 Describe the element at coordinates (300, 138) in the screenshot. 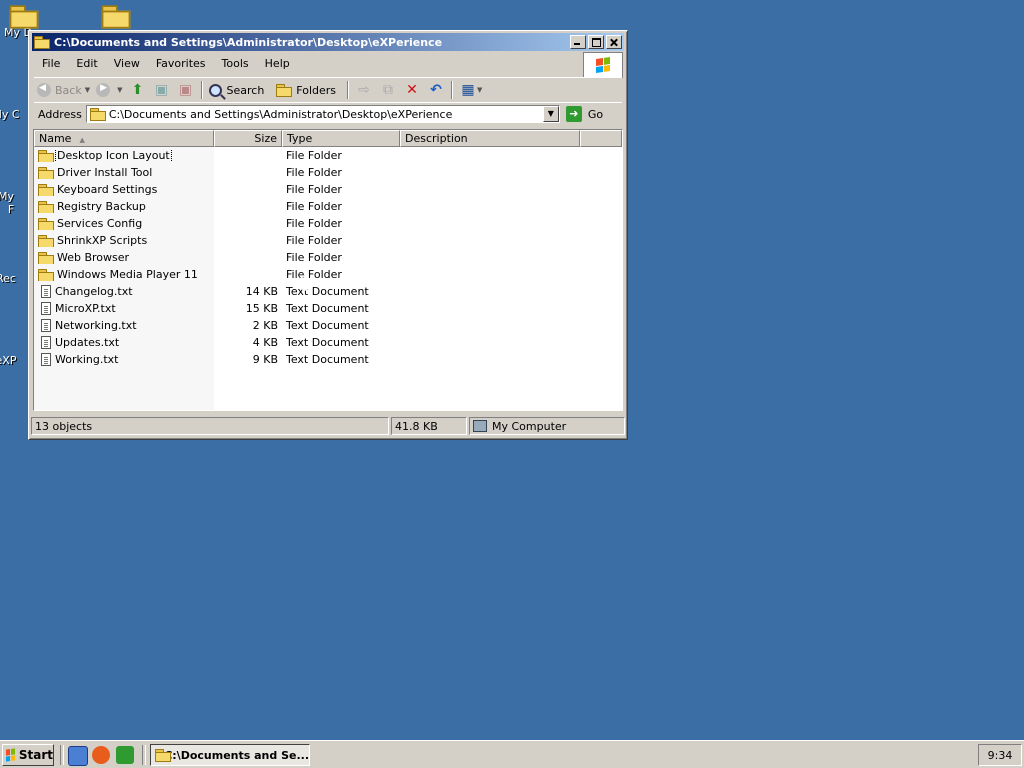

I see `column-type-label: Type` at that location.